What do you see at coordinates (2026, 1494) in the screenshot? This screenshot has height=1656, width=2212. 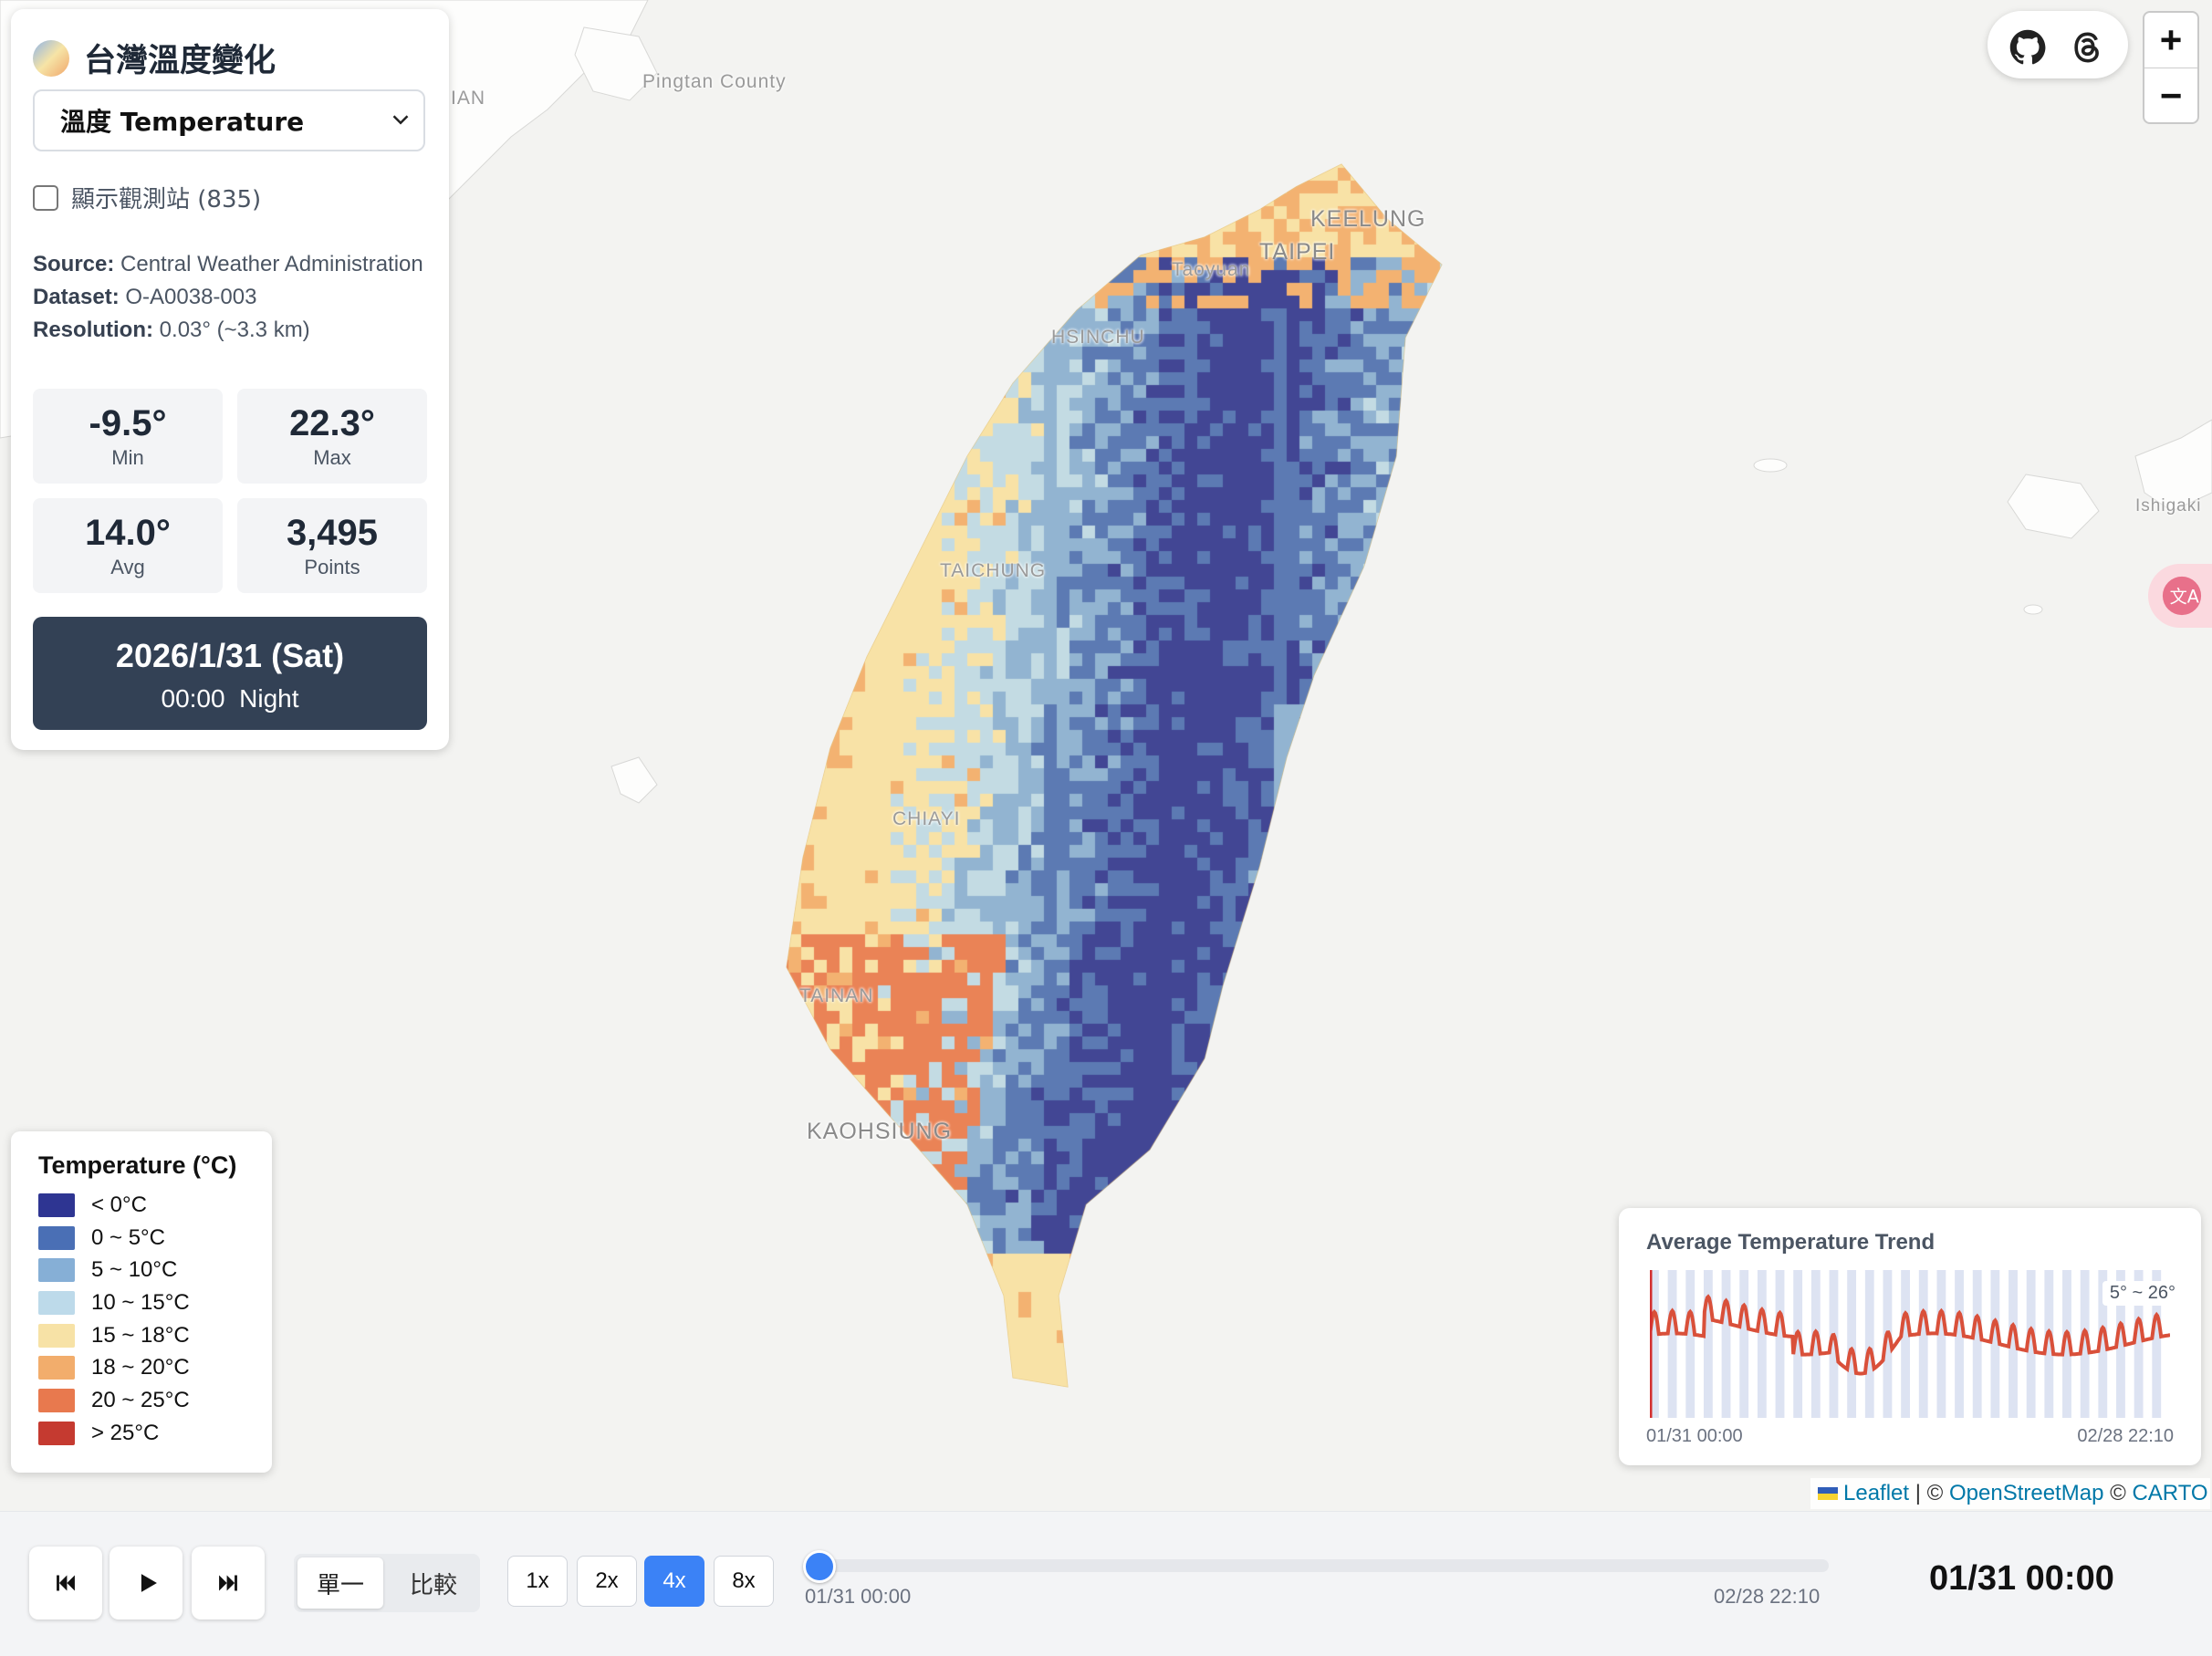 I see `osm-link: OpenStreetMap` at bounding box center [2026, 1494].